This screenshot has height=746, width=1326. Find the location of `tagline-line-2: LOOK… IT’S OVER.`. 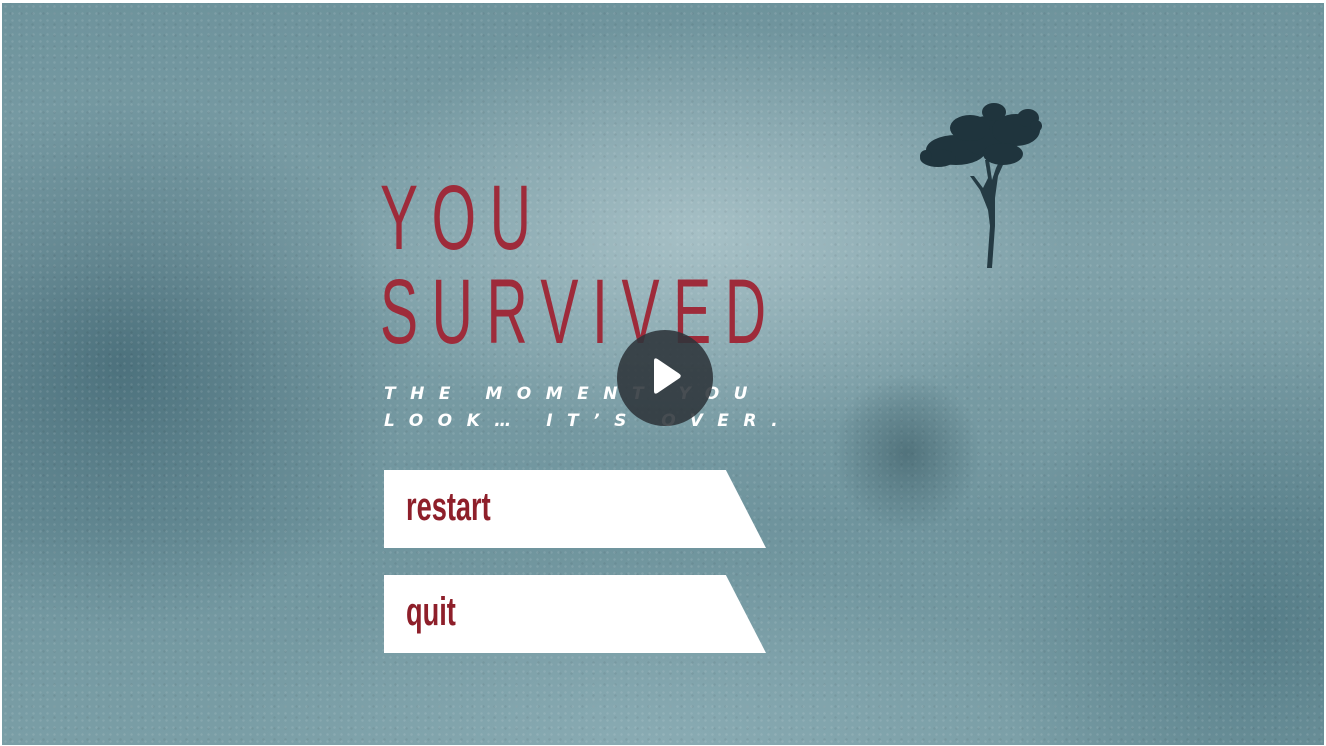

tagline-line-2: LOOK… IT’S OVER. is located at coordinates (588, 421).